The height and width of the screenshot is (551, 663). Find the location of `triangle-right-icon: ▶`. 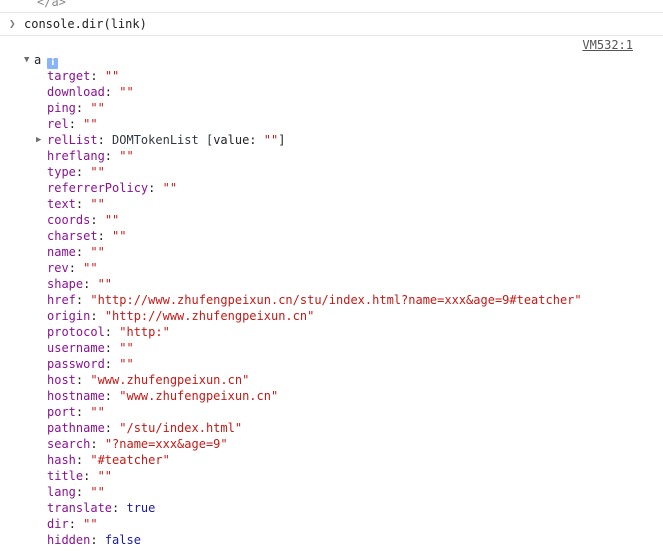

triangle-right-icon: ▶ is located at coordinates (41, 140).